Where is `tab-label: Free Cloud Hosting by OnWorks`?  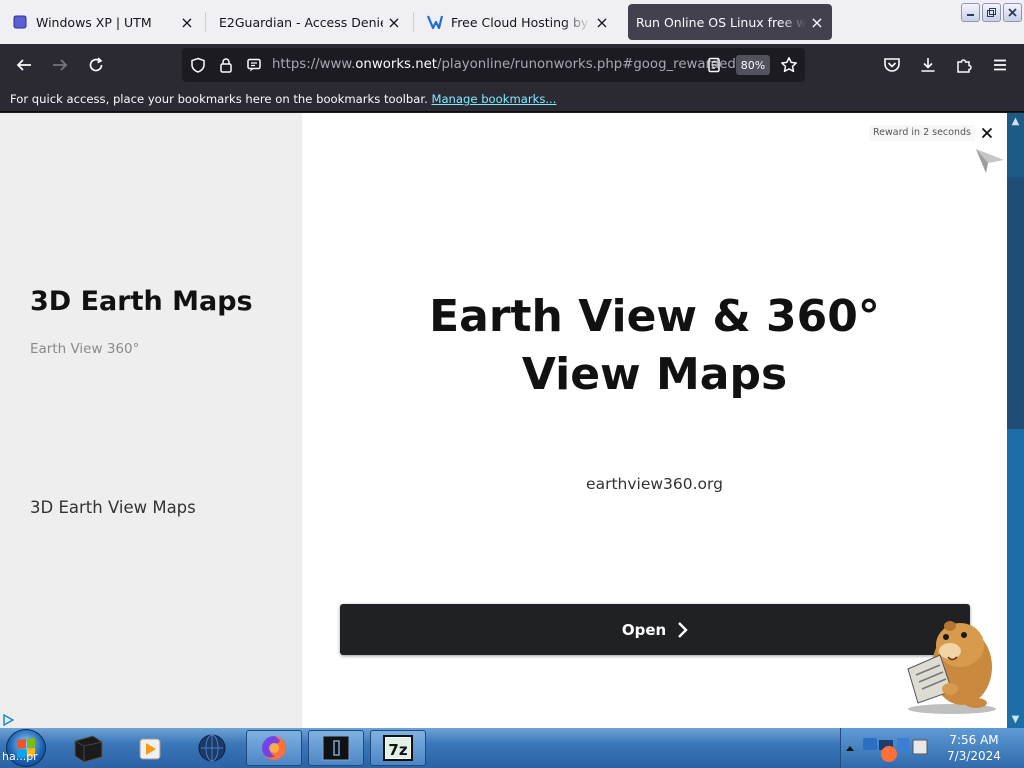
tab-label: Free Cloud Hosting by OnWorks is located at coordinates (521, 22).